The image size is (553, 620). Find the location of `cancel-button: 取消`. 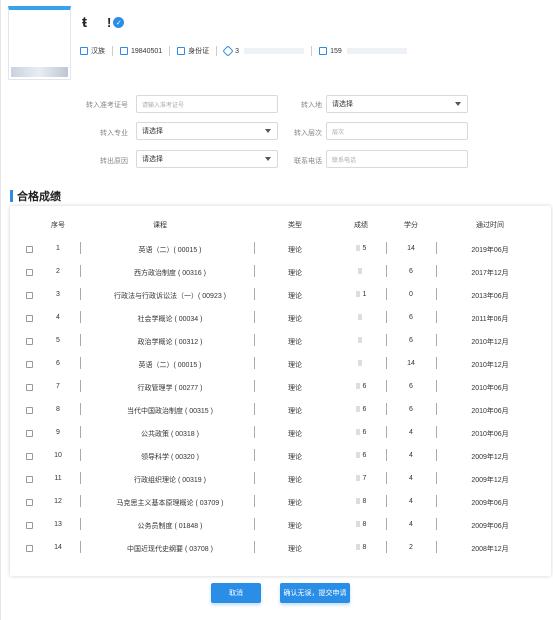

cancel-button: 取消 is located at coordinates (236, 593).